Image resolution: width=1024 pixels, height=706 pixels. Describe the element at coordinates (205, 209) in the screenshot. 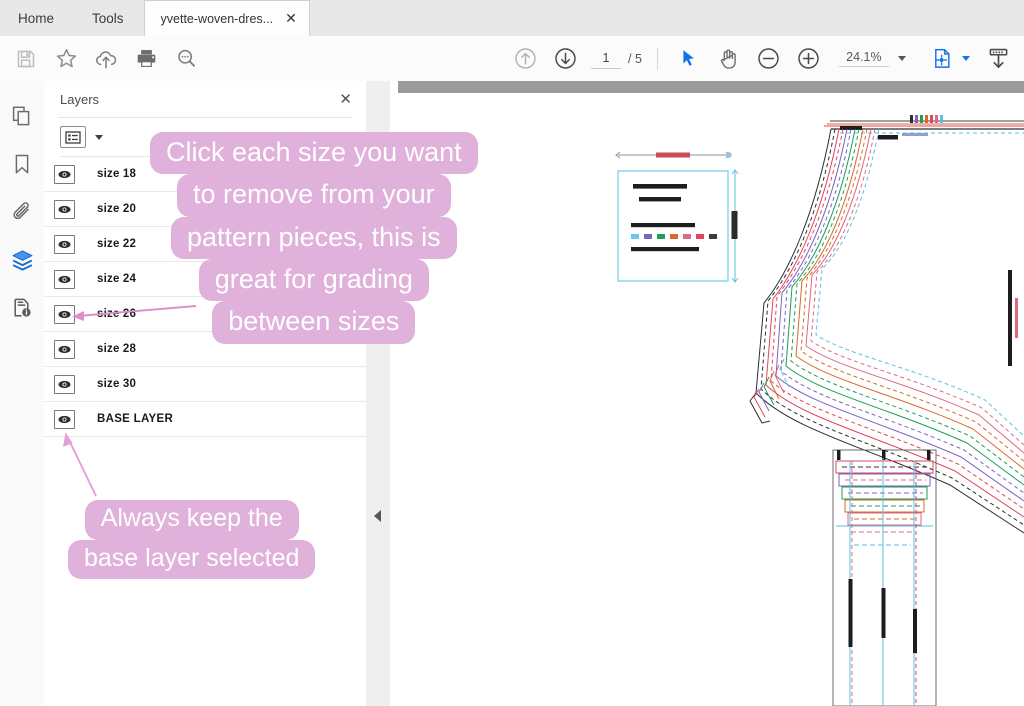

I see `layer-row: size 20` at that location.